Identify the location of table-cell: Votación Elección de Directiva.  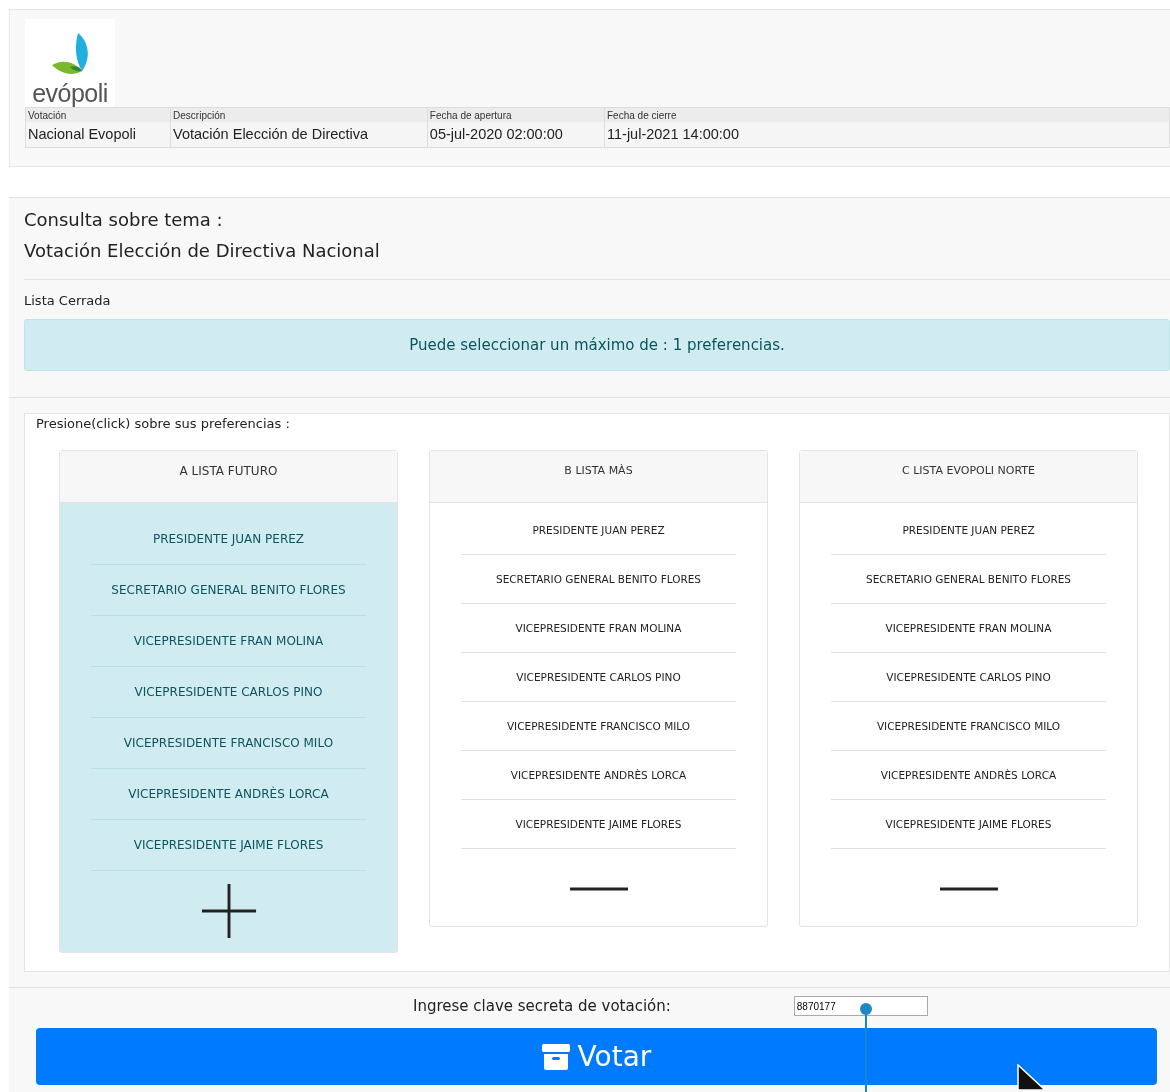
(299, 135).